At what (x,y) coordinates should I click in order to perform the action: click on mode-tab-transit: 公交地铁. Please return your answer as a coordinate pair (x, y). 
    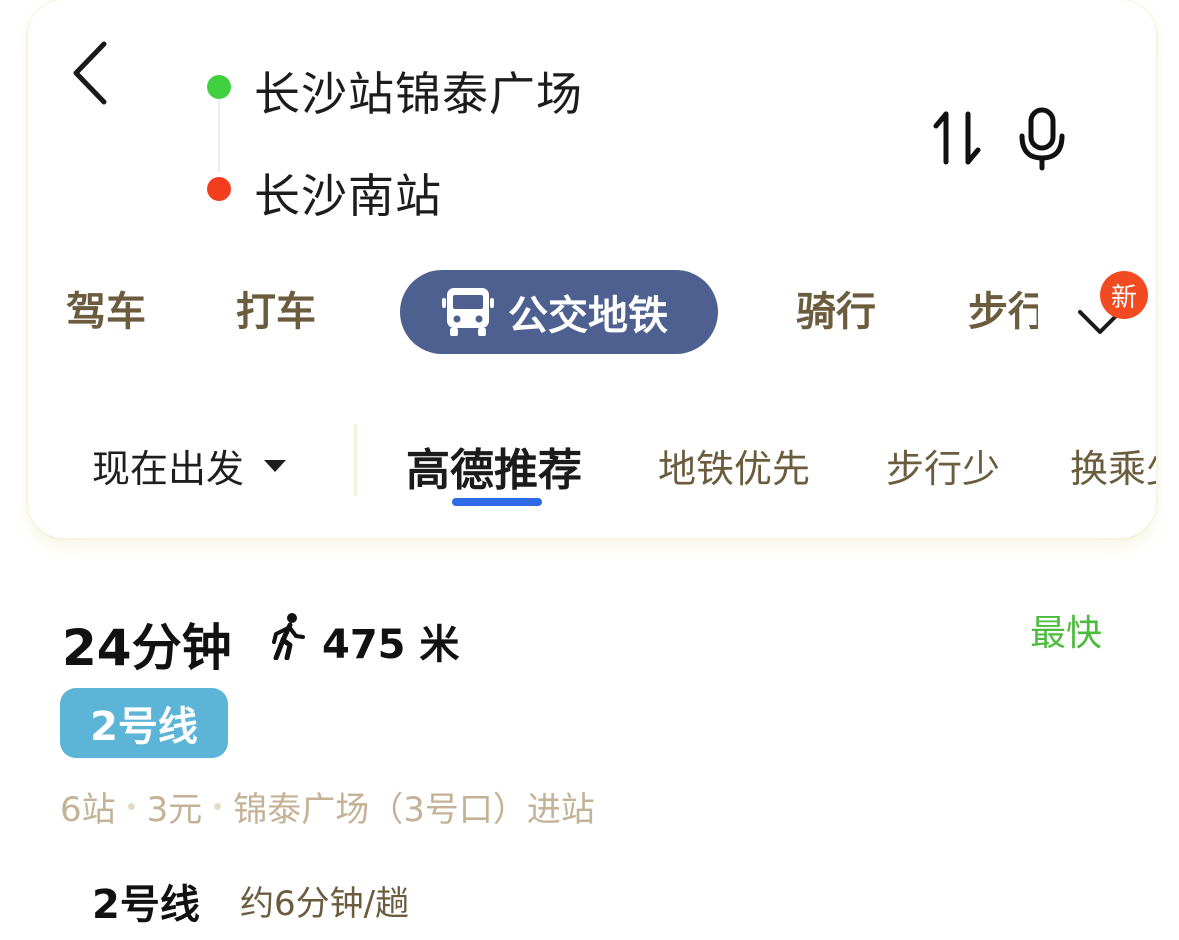
    Looking at the image, I should click on (559, 312).